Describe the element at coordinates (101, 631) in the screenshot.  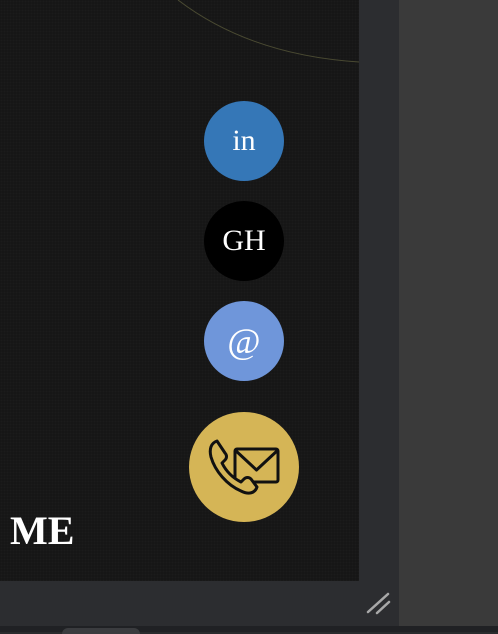
I see `bottom-tab` at that location.